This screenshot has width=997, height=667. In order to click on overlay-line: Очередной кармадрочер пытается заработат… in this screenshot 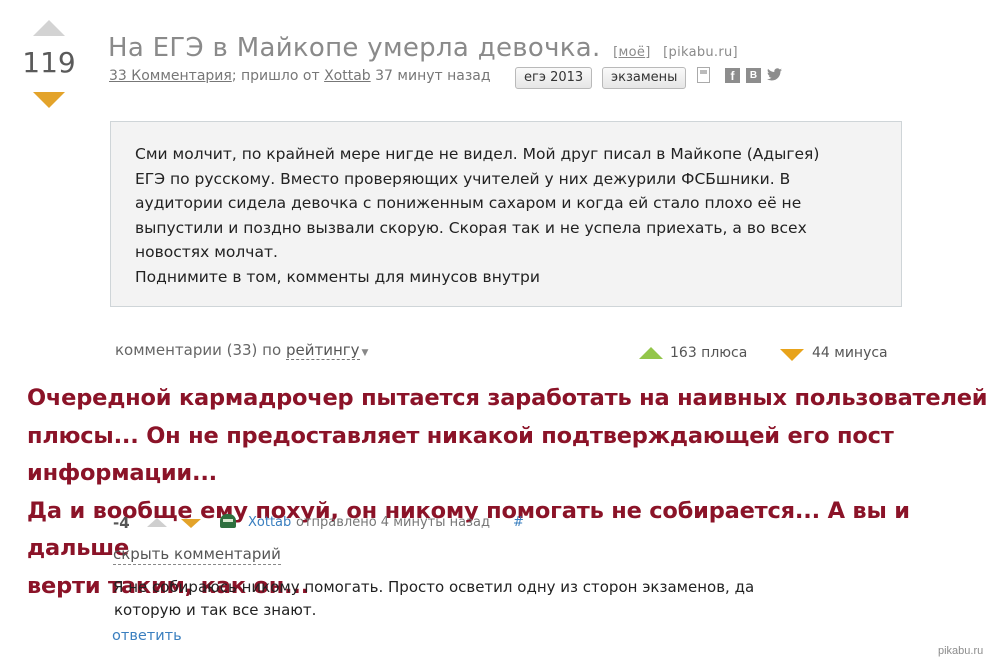, I will do `click(507, 398)`.